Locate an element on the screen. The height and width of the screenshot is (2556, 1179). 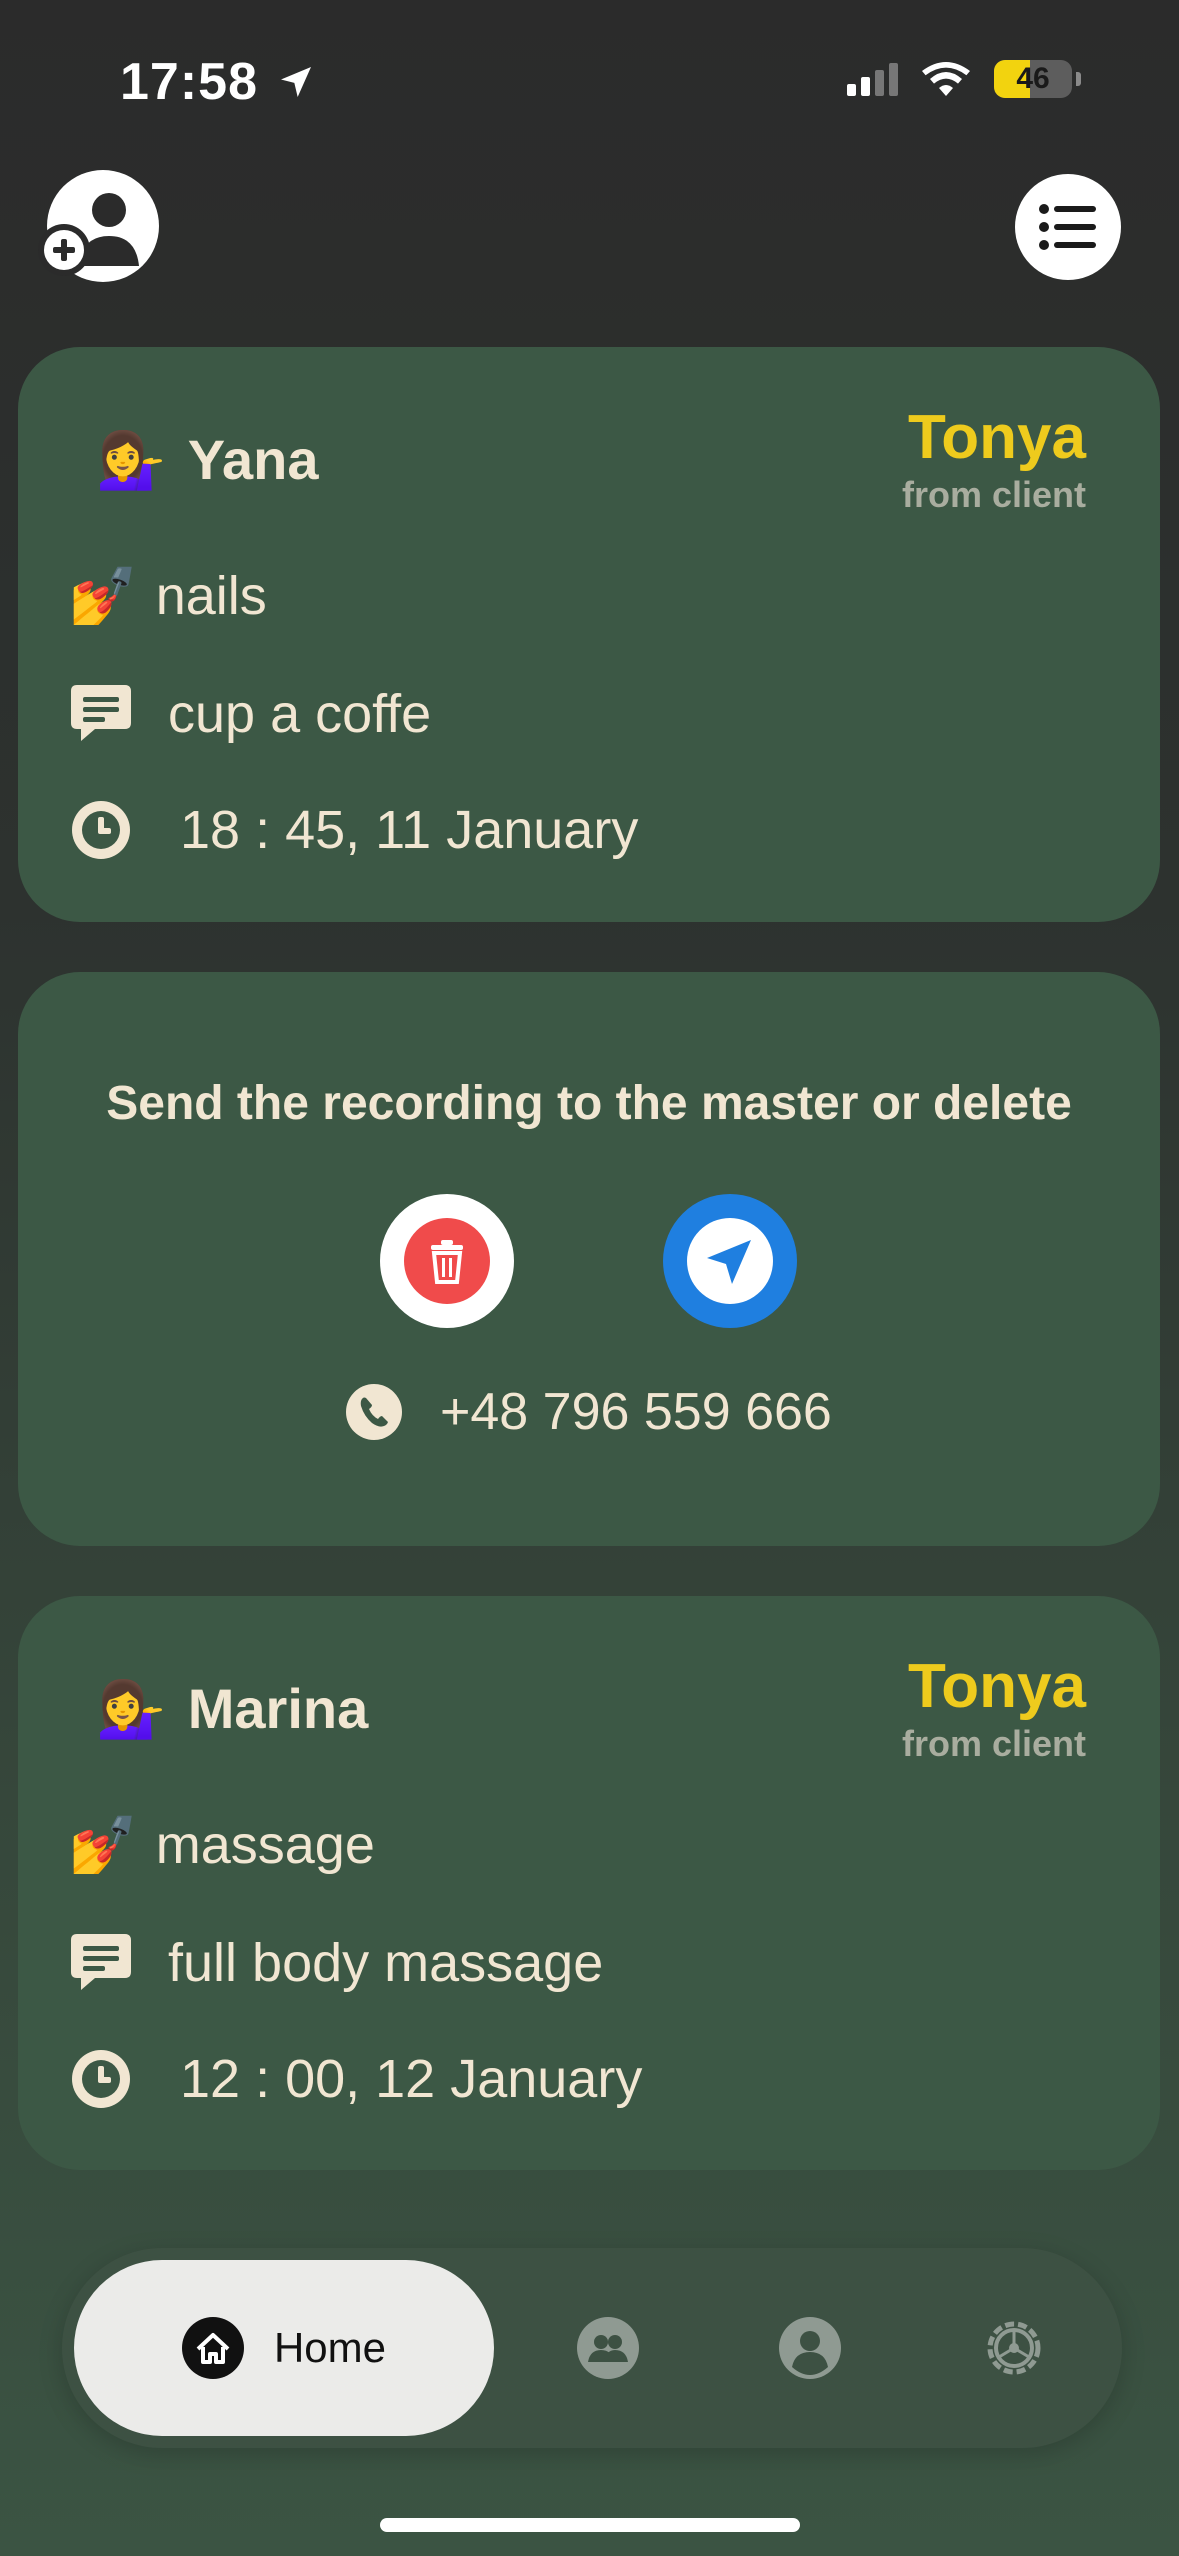
status-bar-time: 17:58 is located at coordinates (218, 82).